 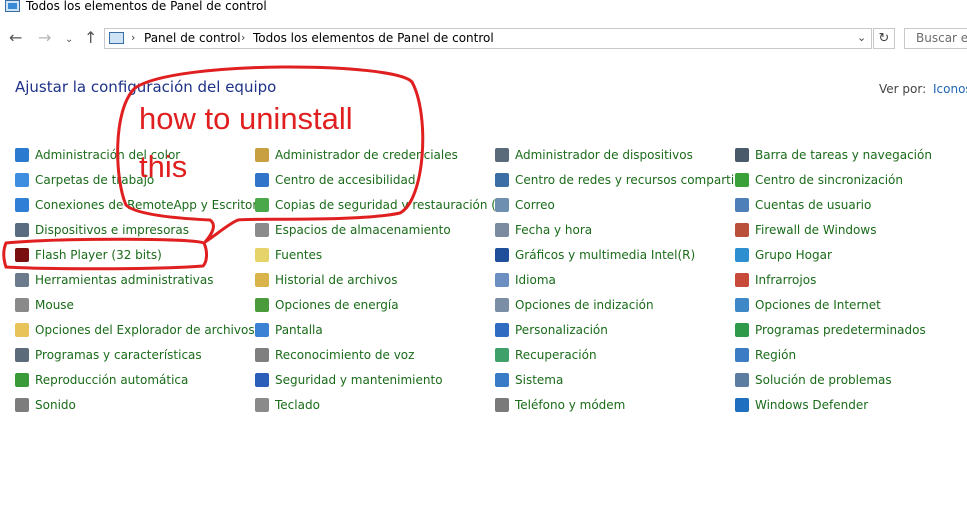 What do you see at coordinates (816, 230) in the screenshot?
I see `control-panel-item-label: Firewall de Windows` at bounding box center [816, 230].